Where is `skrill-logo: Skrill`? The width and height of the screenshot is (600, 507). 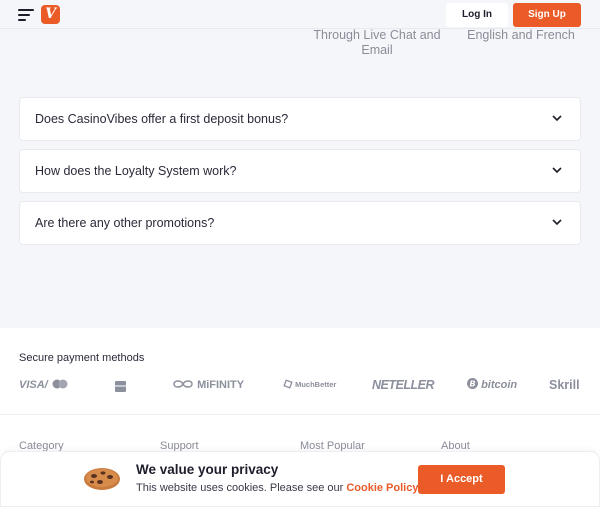
skrill-logo: Skrill is located at coordinates (564, 385).